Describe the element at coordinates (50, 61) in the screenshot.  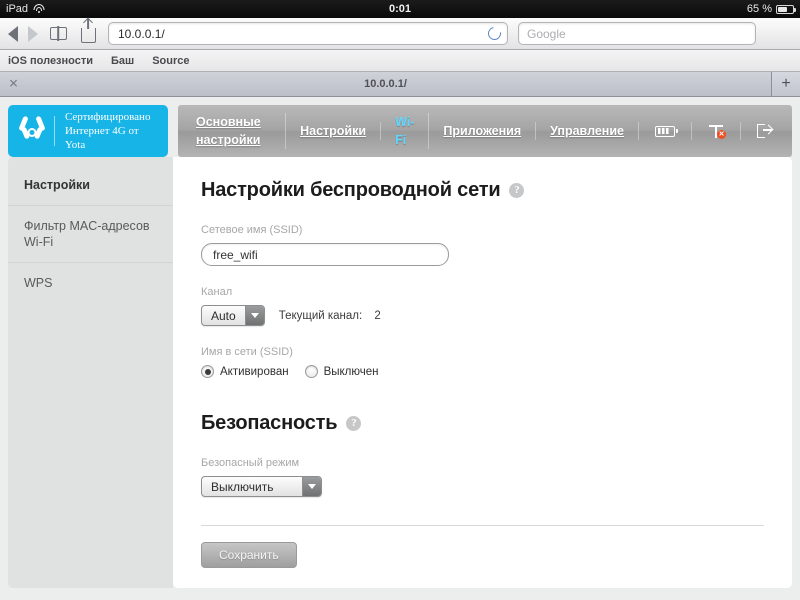
I see `bookmark-item-0: iOS полезности` at that location.